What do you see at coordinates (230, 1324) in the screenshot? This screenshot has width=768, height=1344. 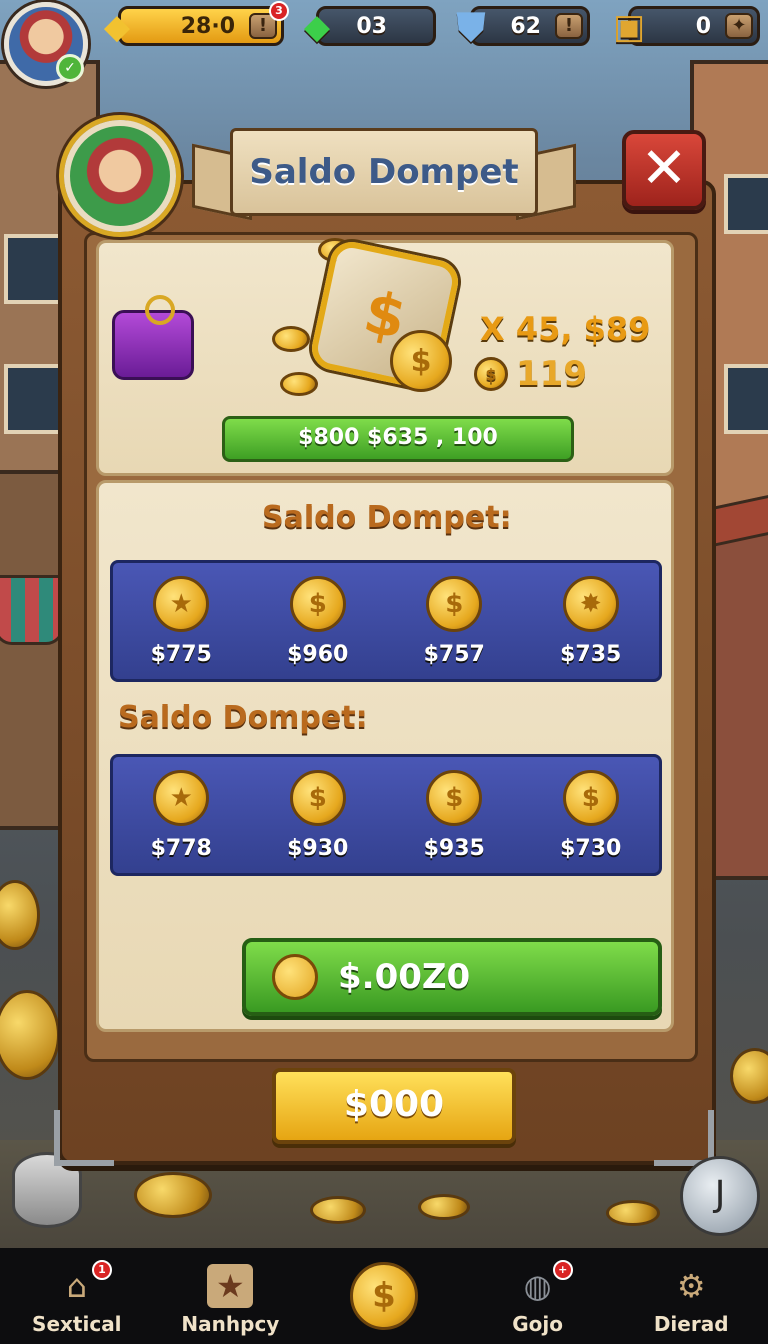 I see `nav-item-label: Nanhpcy` at bounding box center [230, 1324].